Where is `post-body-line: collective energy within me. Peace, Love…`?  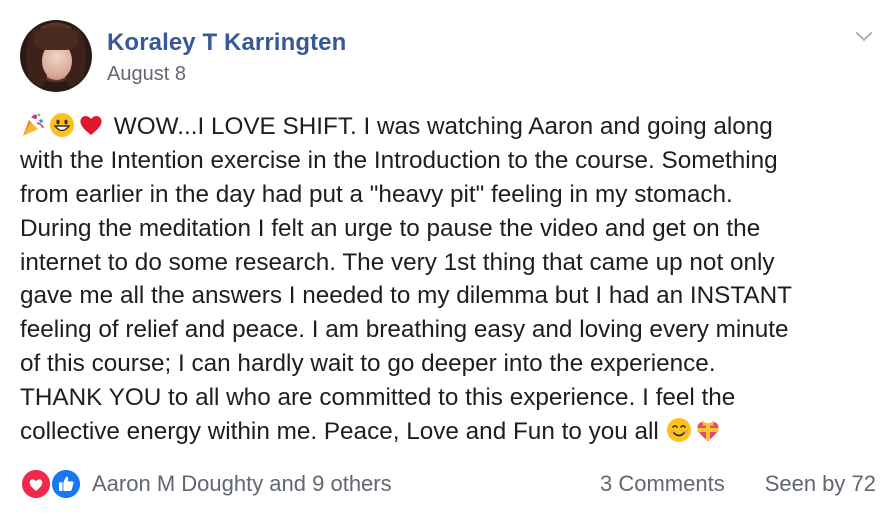 post-body-line: collective energy within me. Peace, Love… is located at coordinates (450, 432).